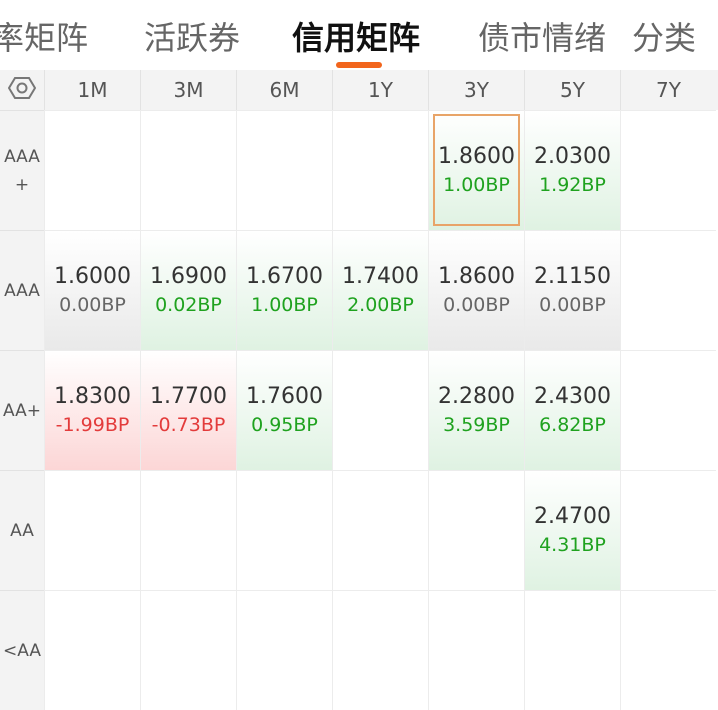 The height and width of the screenshot is (710, 718). I want to click on bp-change: 0.02BP, so click(188, 304).